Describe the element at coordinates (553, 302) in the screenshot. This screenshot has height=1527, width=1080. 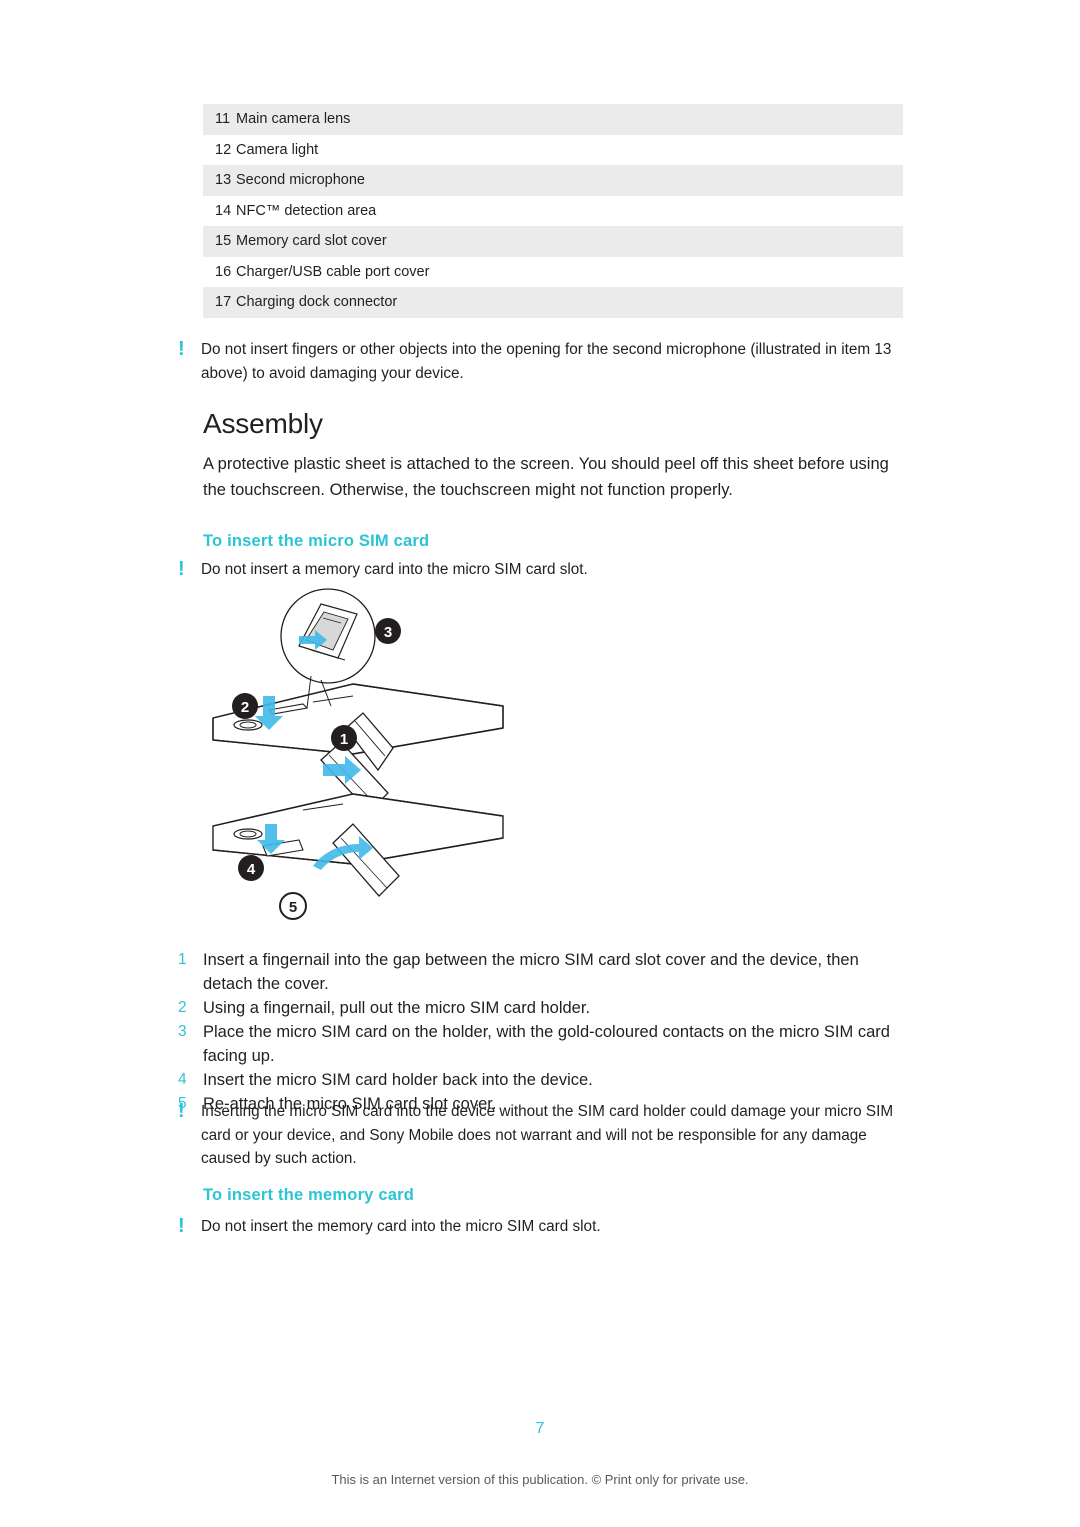
I see `table-row: 17 Charging dock connector` at that location.